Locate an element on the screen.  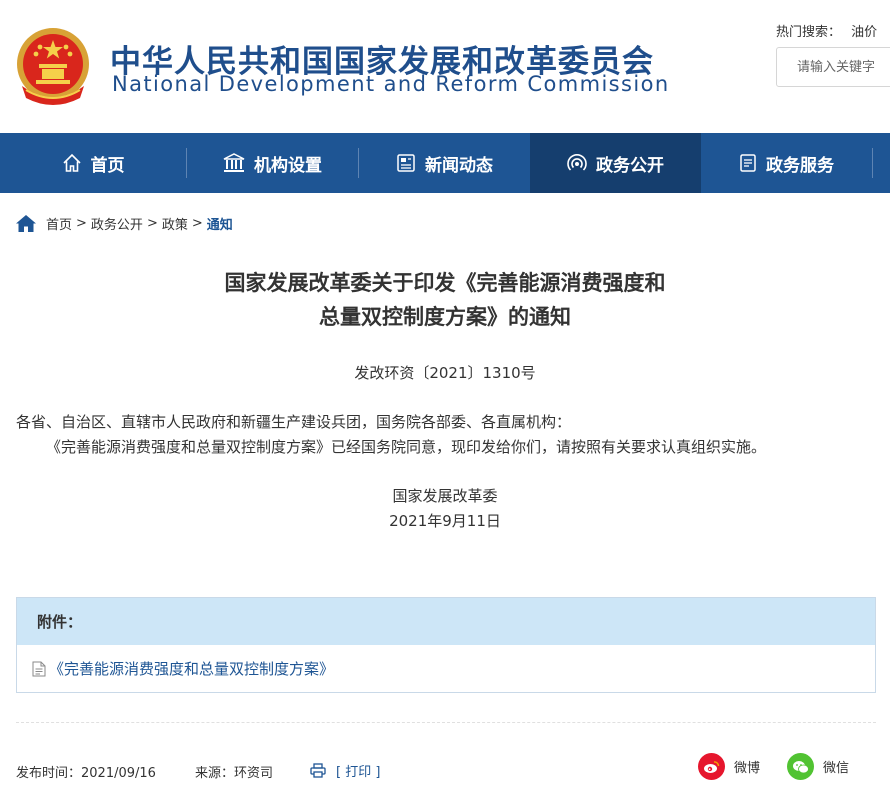
print-button: [ 打印 ] is located at coordinates (345, 770).